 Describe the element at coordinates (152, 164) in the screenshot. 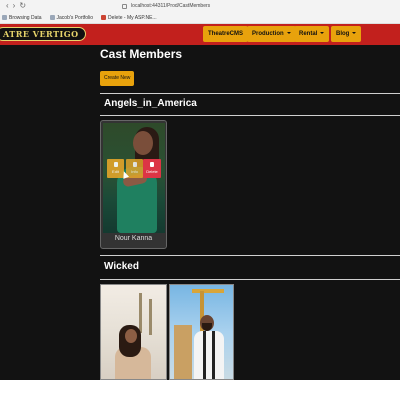

I see `trash-icon` at that location.